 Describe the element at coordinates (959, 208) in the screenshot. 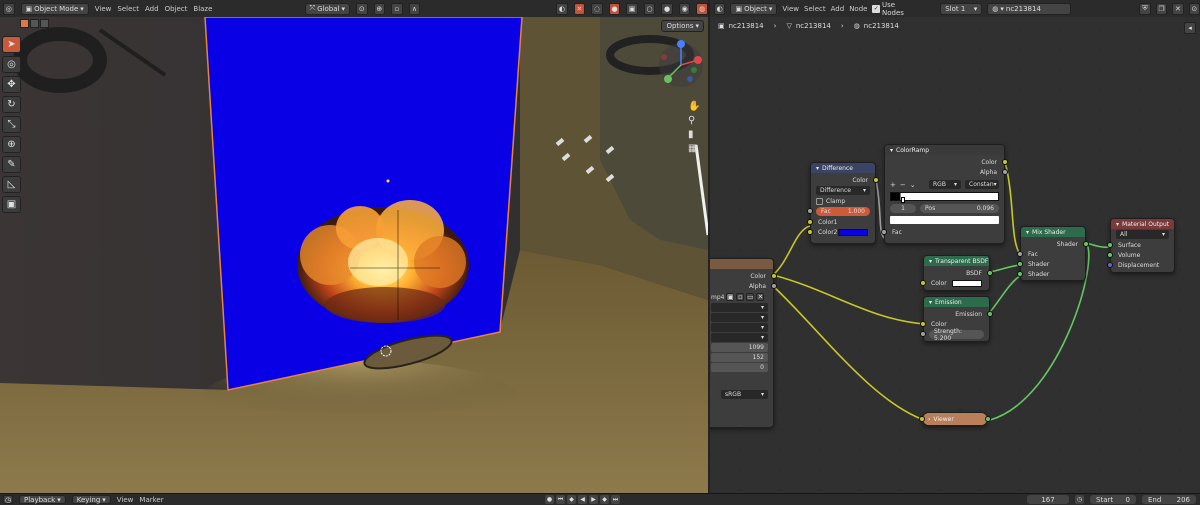

I see `stop-pos-field: Pos 0.096` at that location.